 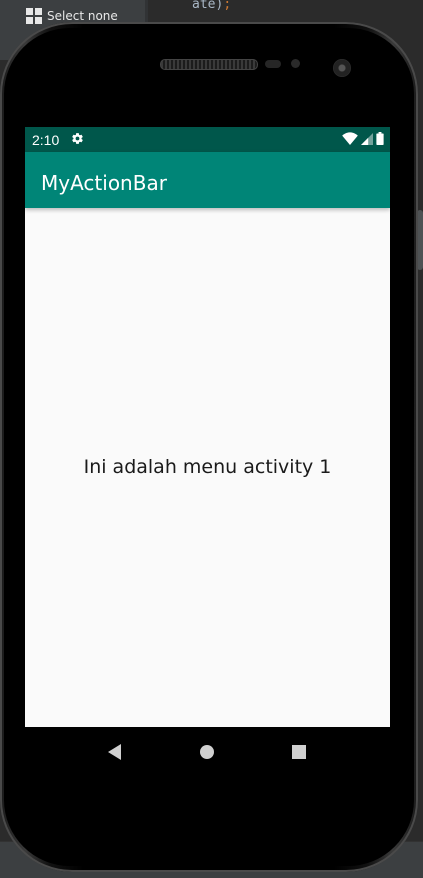 What do you see at coordinates (350, 138) in the screenshot?
I see `wifi-icon` at bounding box center [350, 138].